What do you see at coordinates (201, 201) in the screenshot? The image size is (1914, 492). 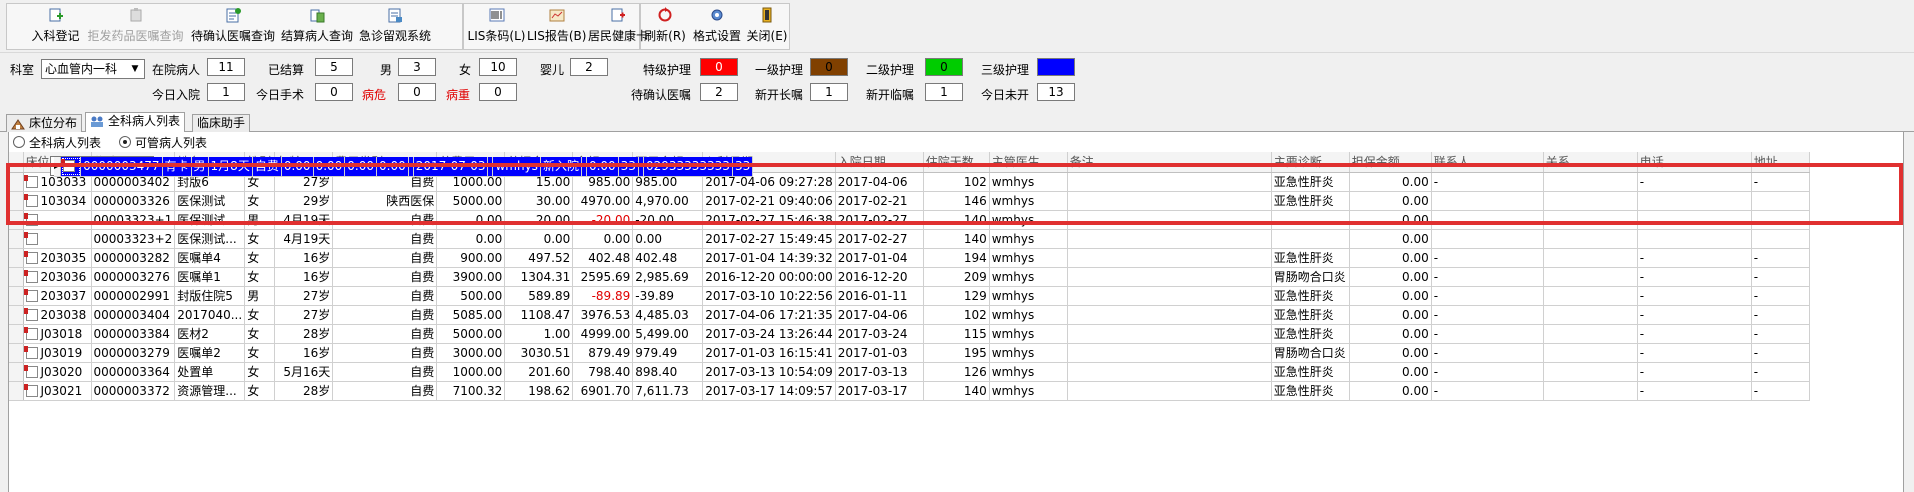 I see `cell-value: 医保测试` at bounding box center [201, 201].